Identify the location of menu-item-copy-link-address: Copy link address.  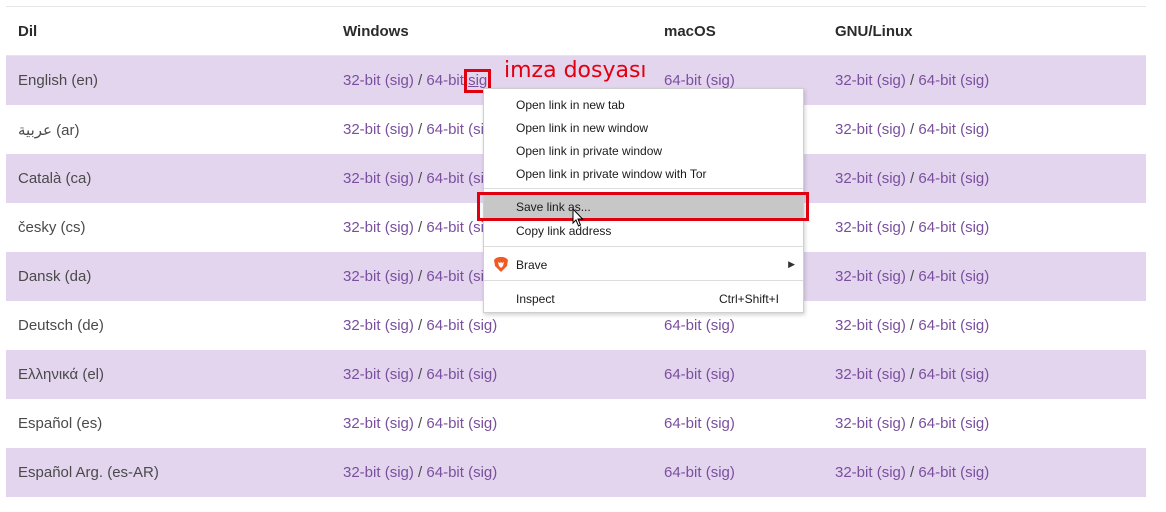
(643, 230).